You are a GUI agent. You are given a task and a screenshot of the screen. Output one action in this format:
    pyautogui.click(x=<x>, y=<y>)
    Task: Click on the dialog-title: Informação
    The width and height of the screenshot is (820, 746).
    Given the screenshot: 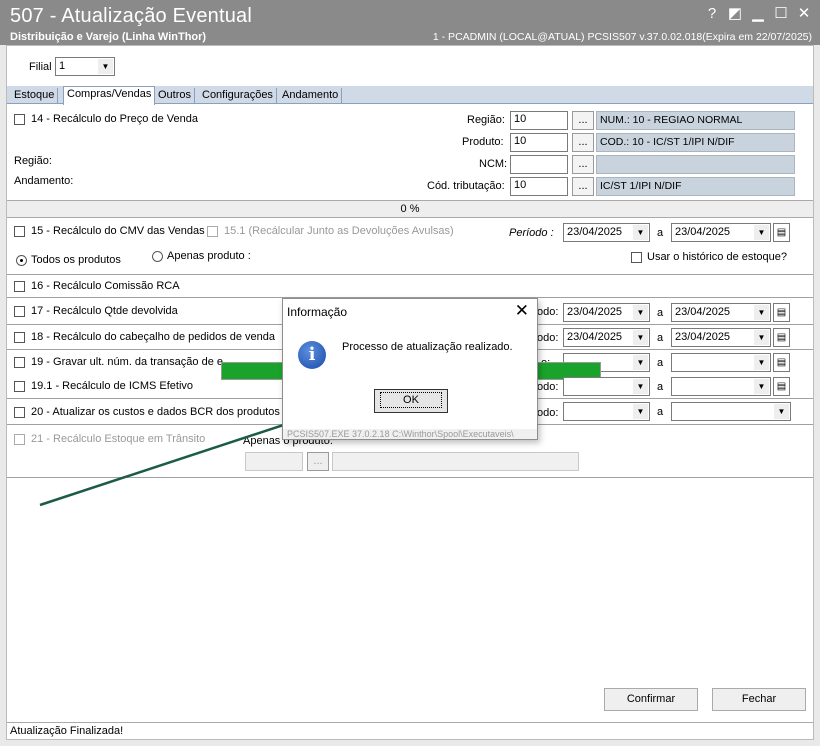 What is the action you would take?
    pyautogui.click(x=317, y=312)
    